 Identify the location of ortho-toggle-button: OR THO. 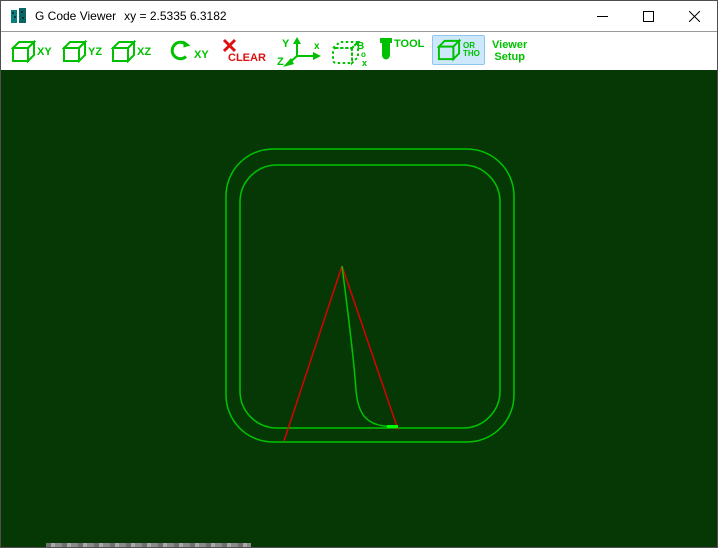
(458, 50).